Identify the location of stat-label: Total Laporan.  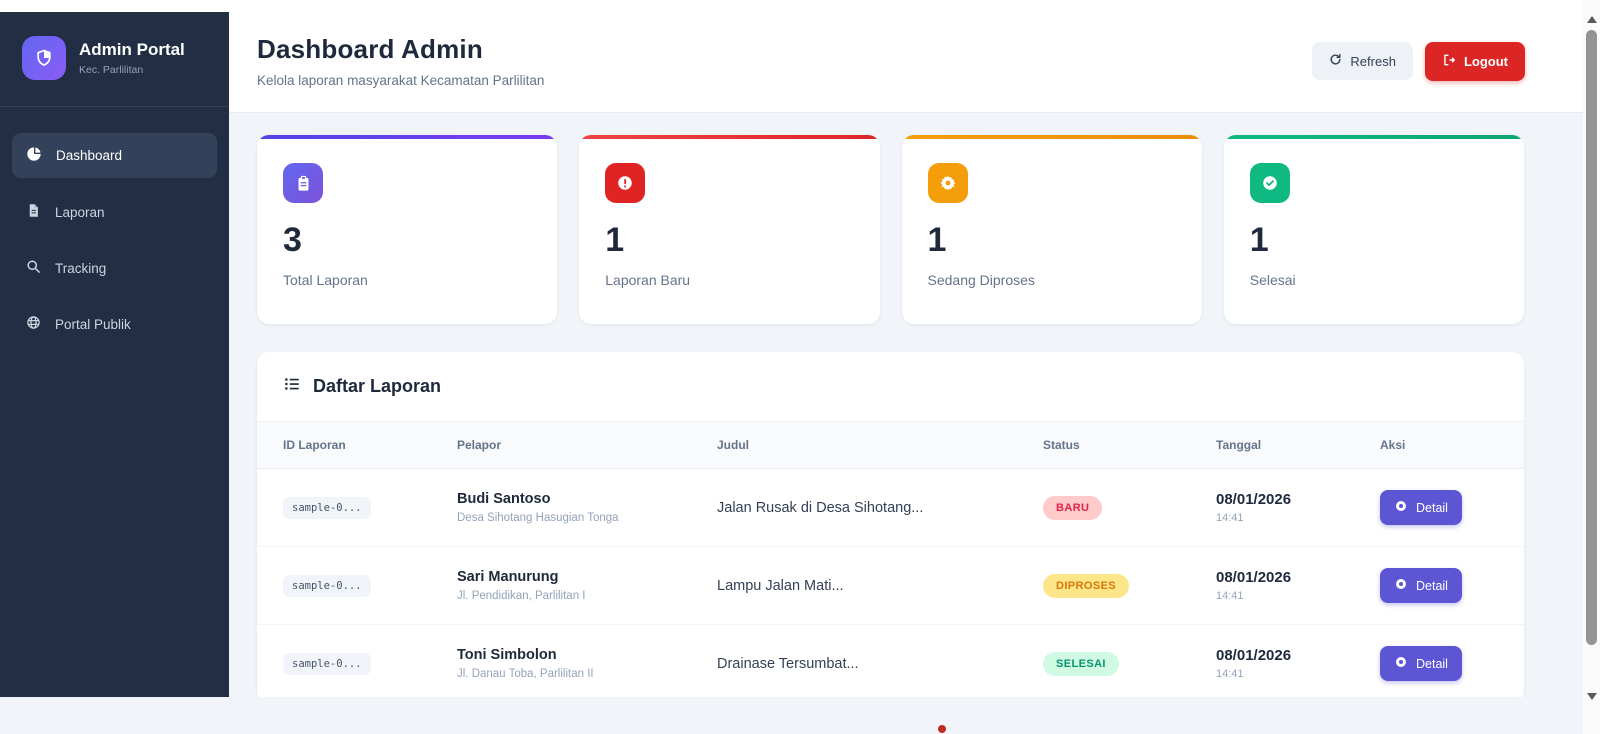
(325, 280).